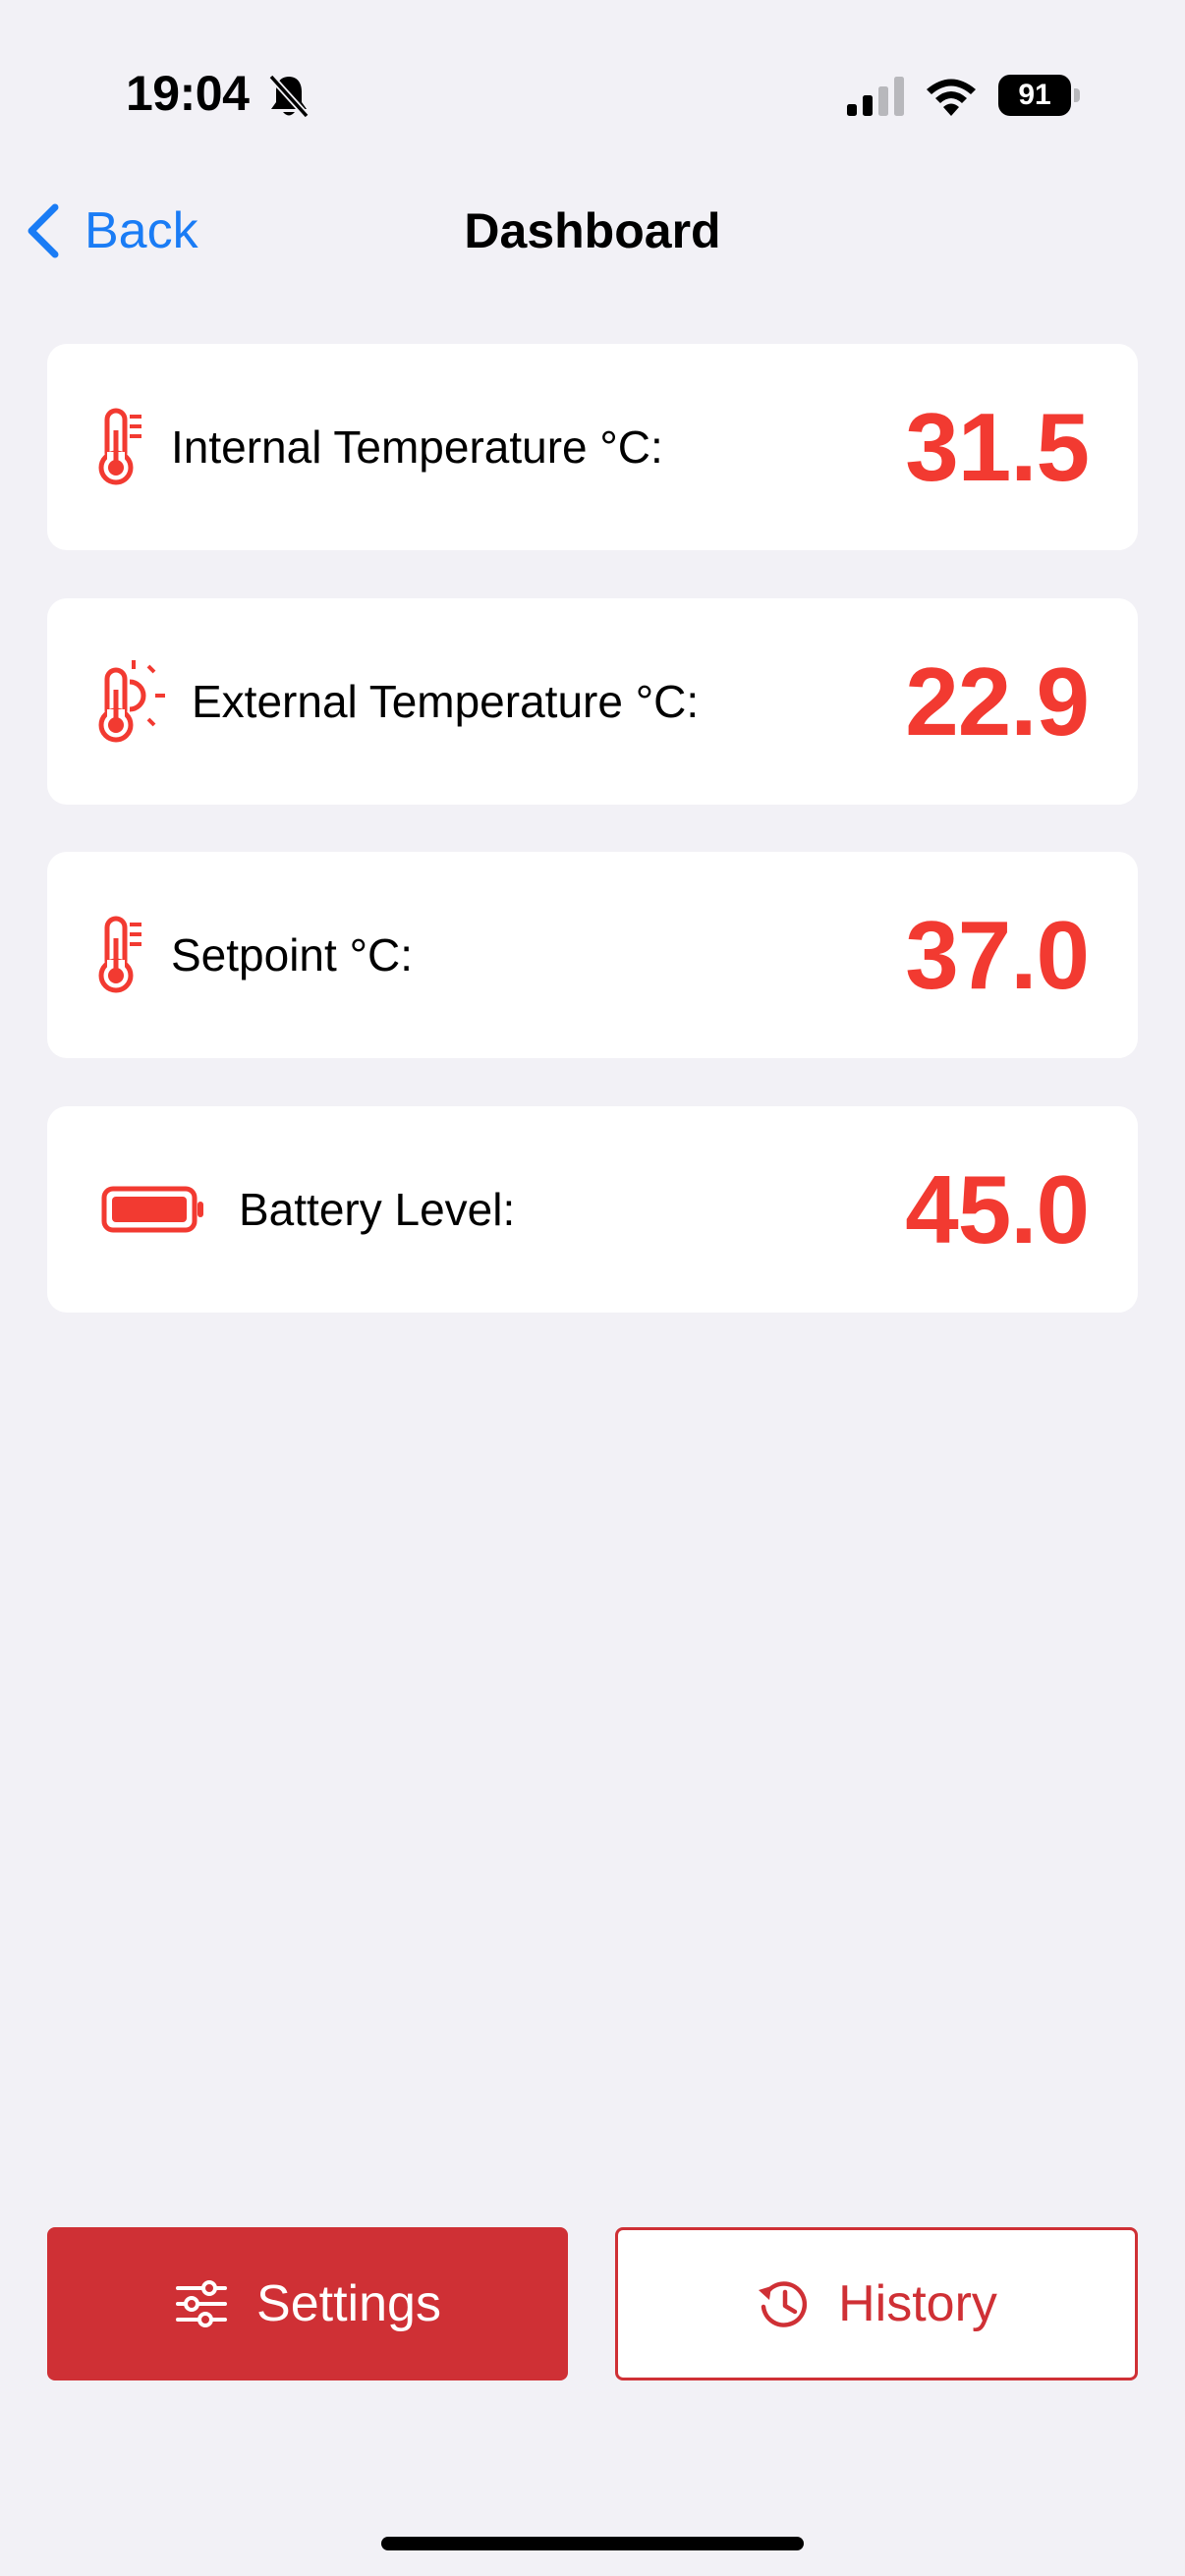 The width and height of the screenshot is (1185, 2576). I want to click on battery-cap, so click(1077, 95).